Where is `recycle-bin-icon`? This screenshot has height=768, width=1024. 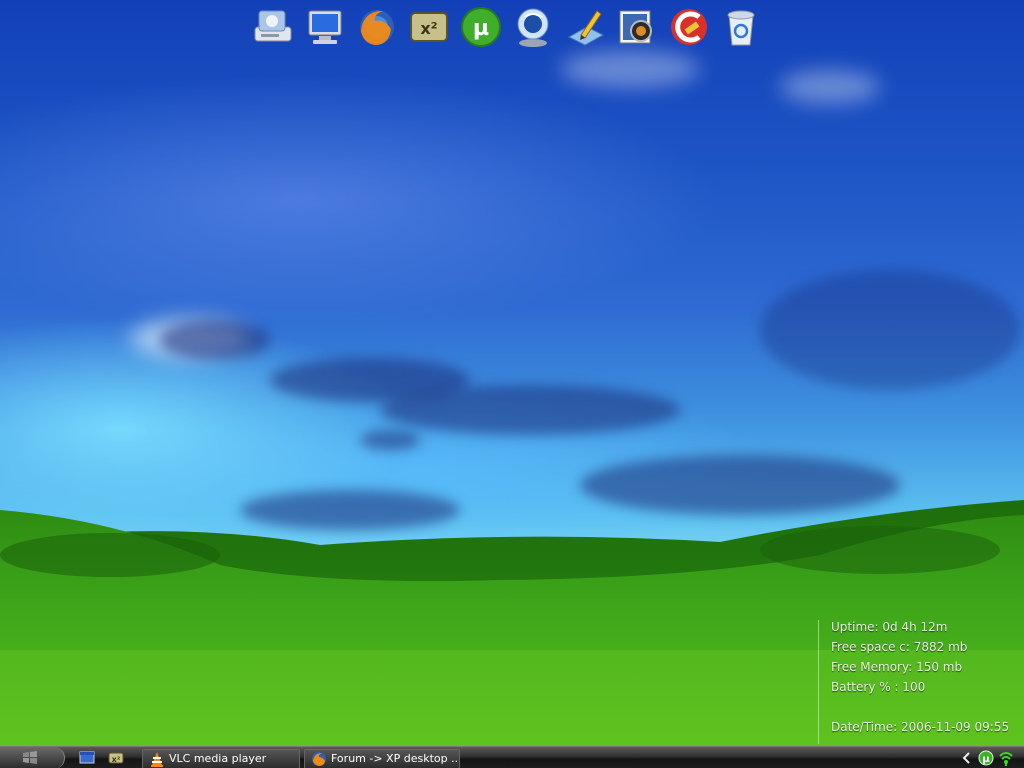 recycle-bin-icon is located at coordinates (741, 27).